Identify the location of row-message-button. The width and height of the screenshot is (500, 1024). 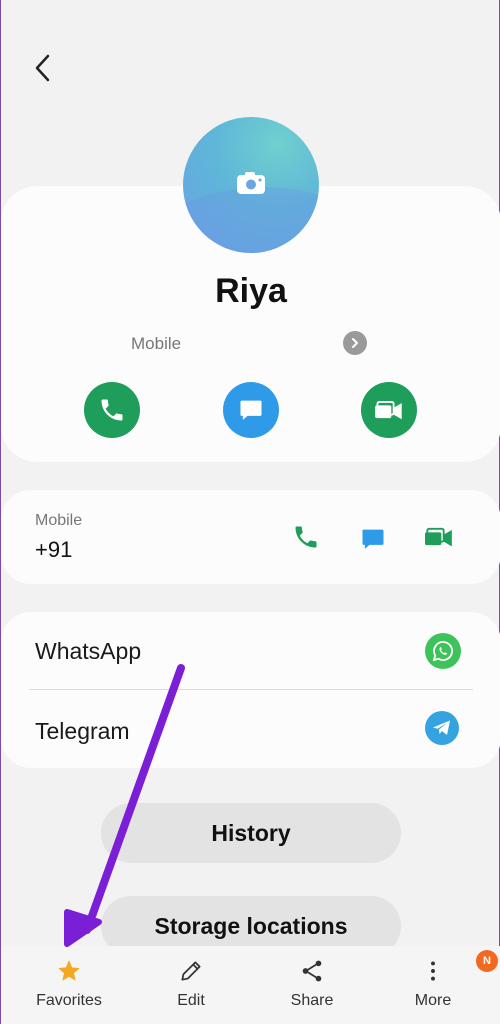
(373, 539).